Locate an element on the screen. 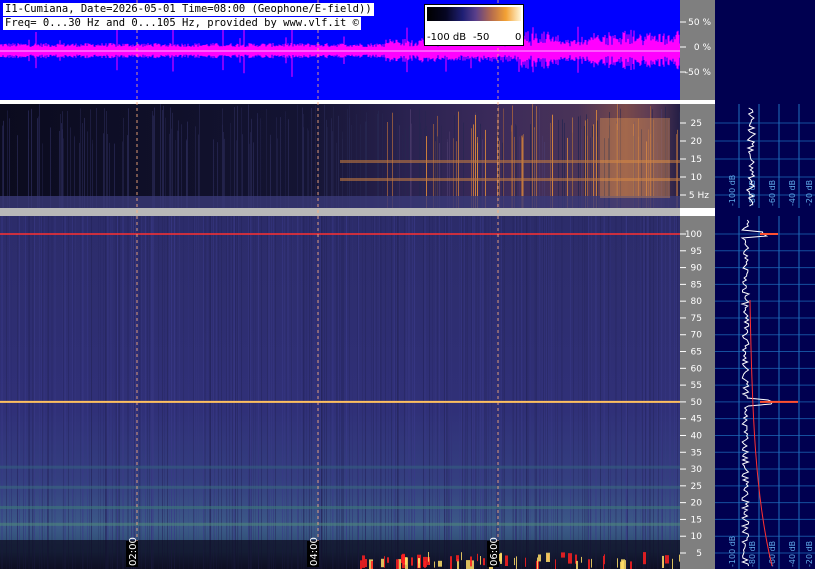 The width and height of the screenshot is (815, 569). panel-separator is located at coordinates (340, 212).